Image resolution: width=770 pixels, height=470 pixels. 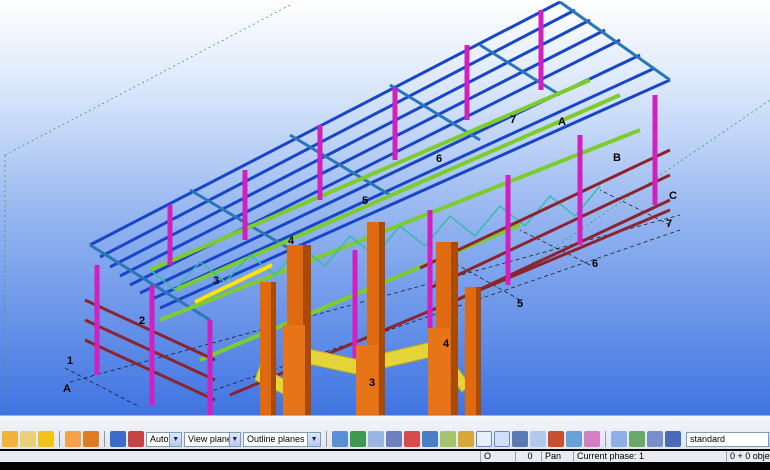 I want to click on select-bolt-icon, so click(x=484, y=439).